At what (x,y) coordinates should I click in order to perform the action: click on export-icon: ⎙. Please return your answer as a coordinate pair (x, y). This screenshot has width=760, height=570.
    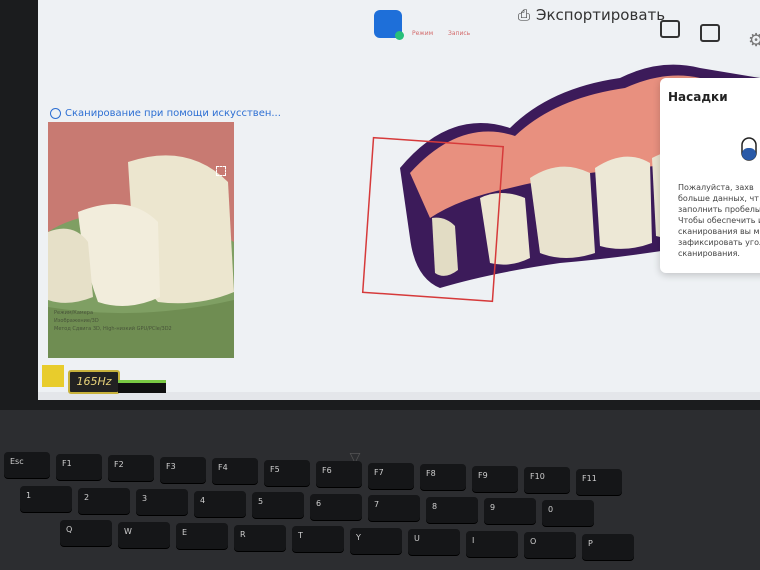
    Looking at the image, I should click on (524, 15).